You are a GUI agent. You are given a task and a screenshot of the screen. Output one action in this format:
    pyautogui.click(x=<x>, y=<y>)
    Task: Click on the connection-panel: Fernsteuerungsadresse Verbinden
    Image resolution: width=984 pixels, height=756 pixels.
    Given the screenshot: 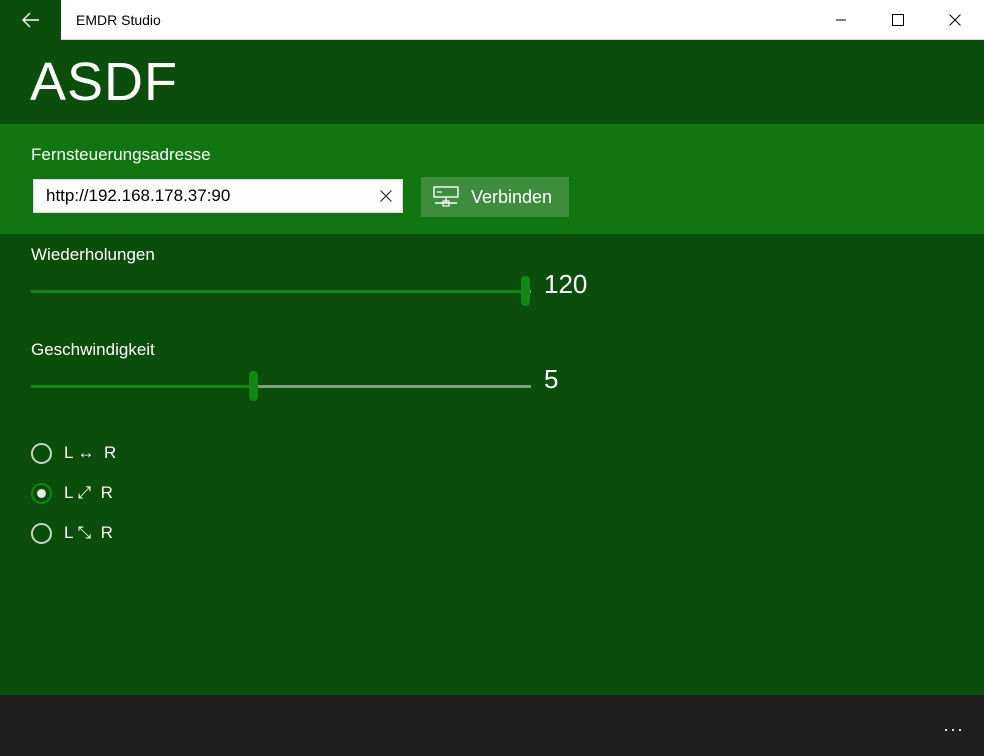 What is the action you would take?
    pyautogui.click(x=492, y=179)
    